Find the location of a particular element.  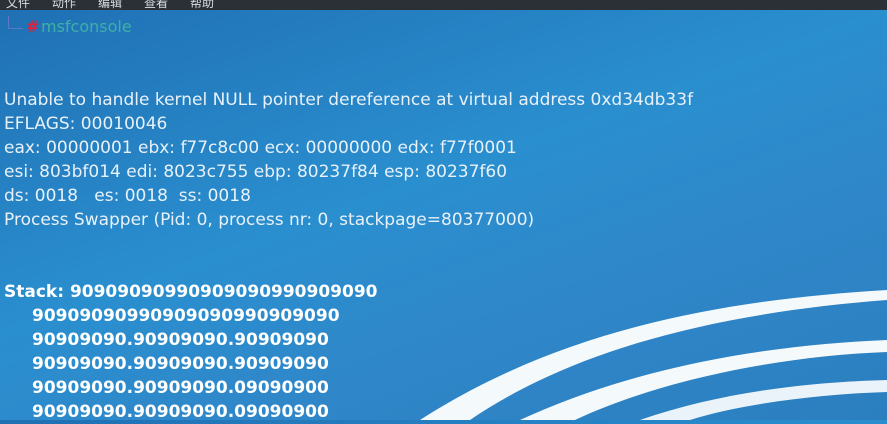

menu-help: 帮助 is located at coordinates (202, 5).